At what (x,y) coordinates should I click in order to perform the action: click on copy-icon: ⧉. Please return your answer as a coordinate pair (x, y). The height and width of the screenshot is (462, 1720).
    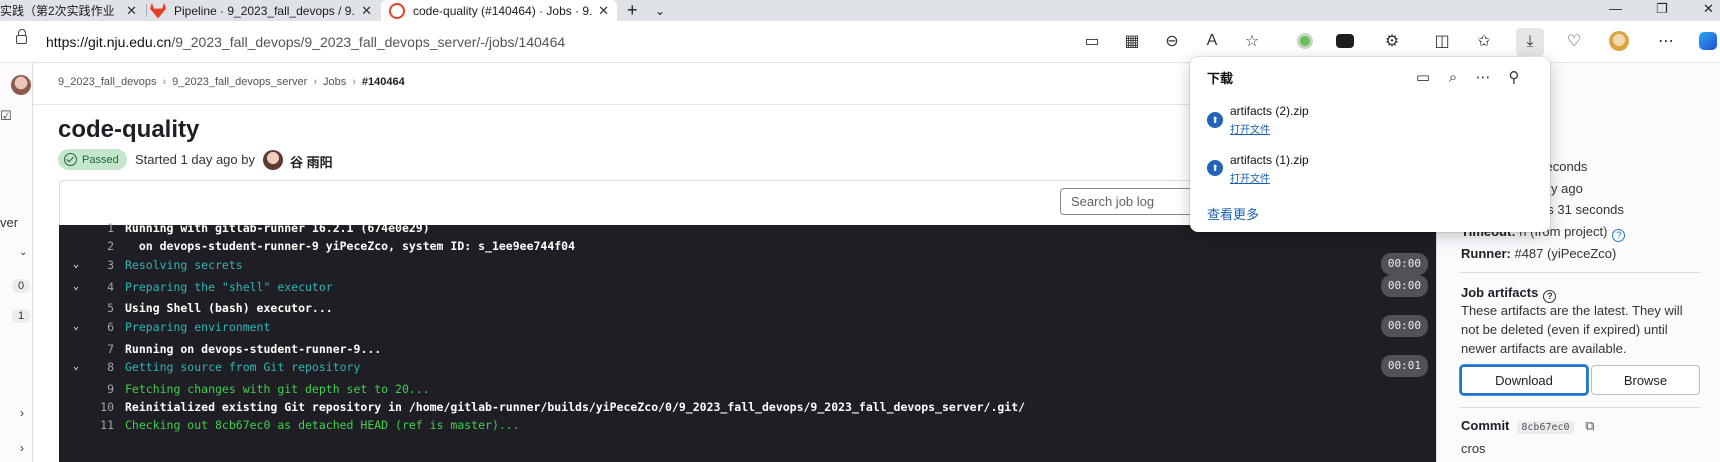
    Looking at the image, I should click on (1589, 425).